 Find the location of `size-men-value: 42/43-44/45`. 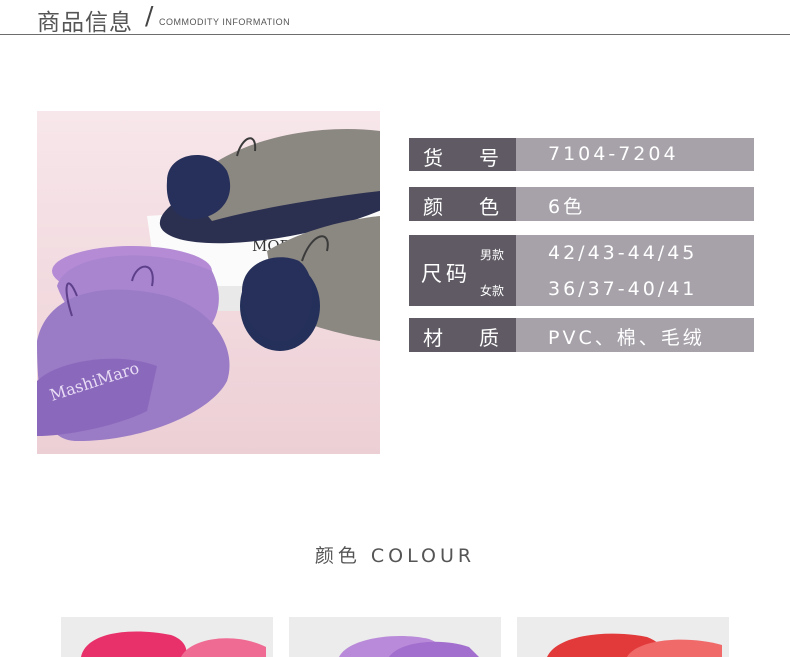

size-men-value: 42/43-44/45 is located at coordinates (623, 253).